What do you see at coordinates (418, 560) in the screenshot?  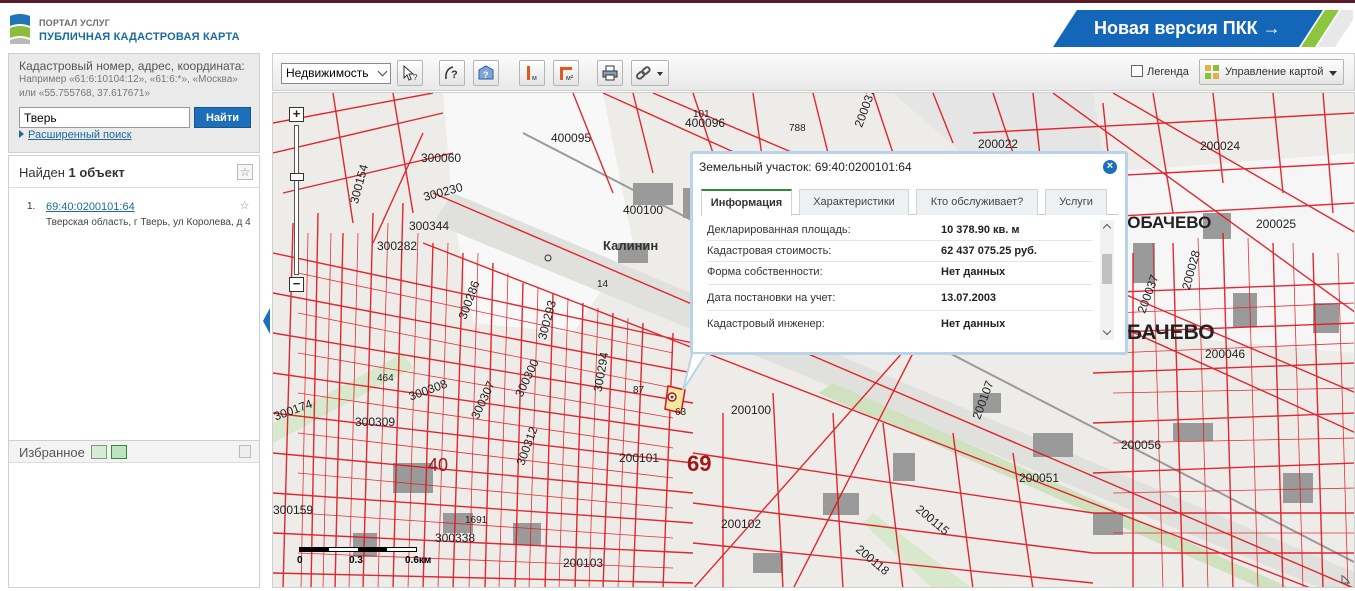 I see `scale-label: 0.6км` at bounding box center [418, 560].